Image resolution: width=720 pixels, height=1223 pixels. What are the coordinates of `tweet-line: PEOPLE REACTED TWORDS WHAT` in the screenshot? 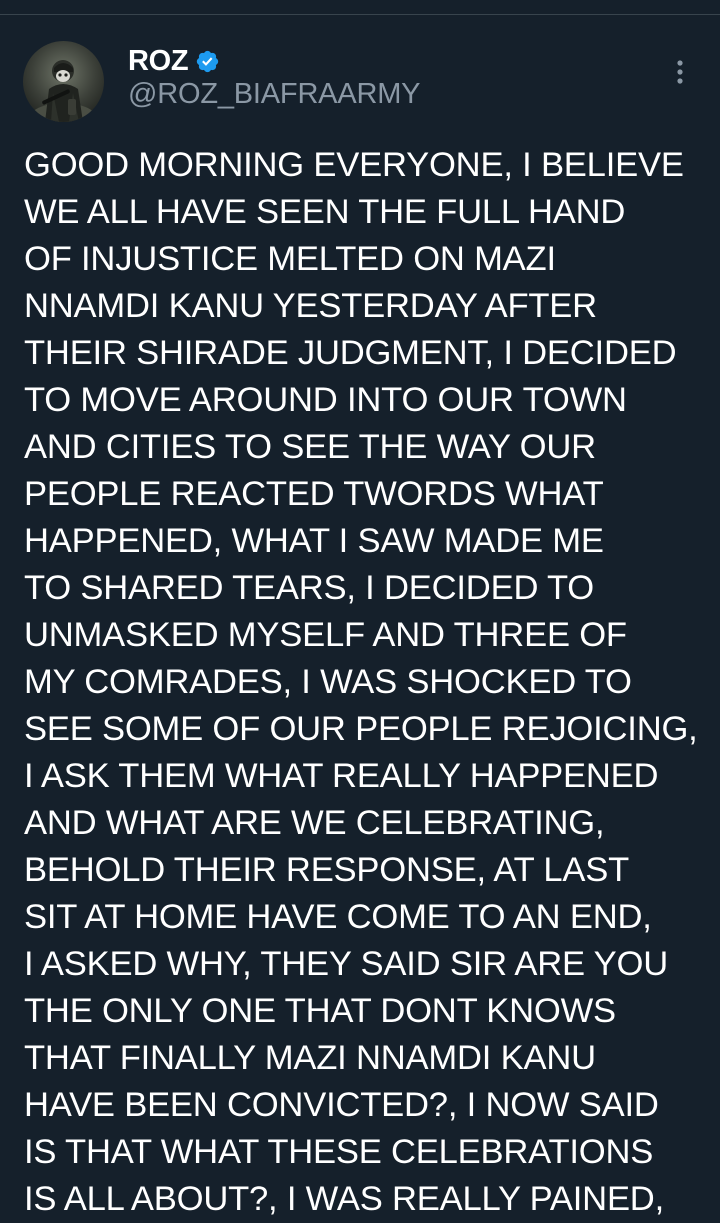 It's located at (314, 494).